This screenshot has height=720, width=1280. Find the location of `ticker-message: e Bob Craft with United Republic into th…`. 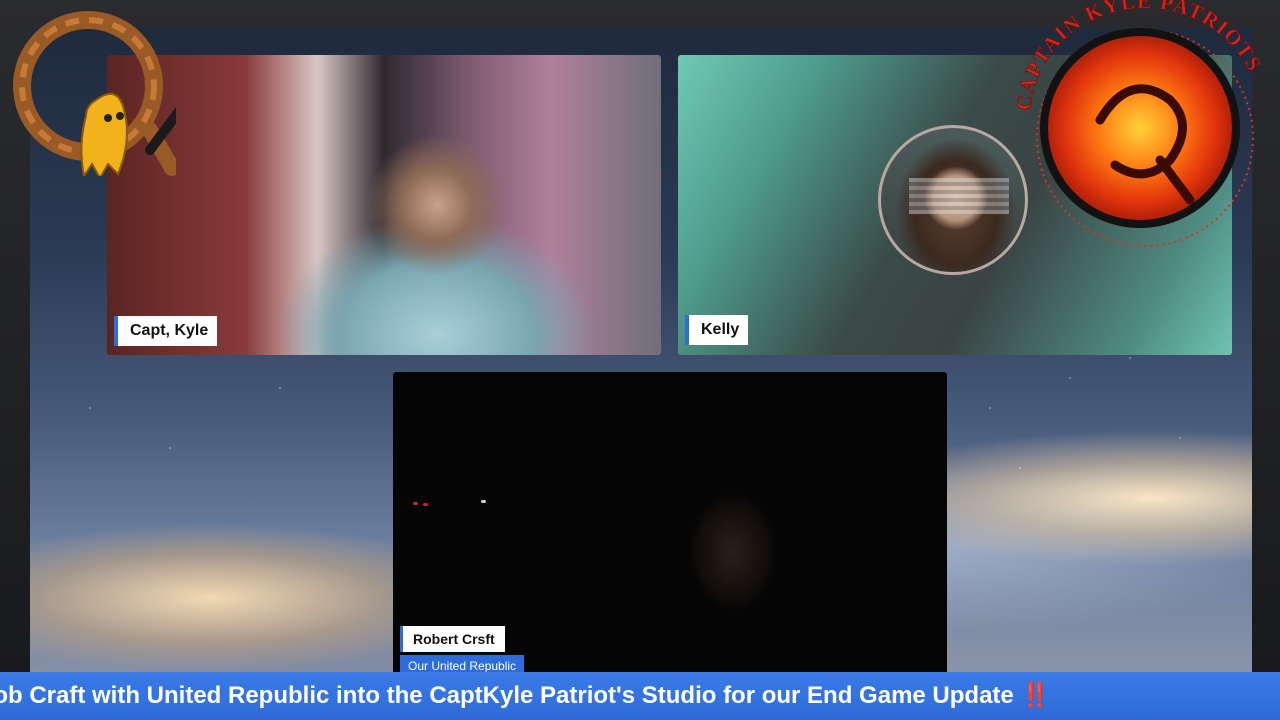

ticker-message: e Bob Craft with United Republic into th… is located at coordinates (507, 695).